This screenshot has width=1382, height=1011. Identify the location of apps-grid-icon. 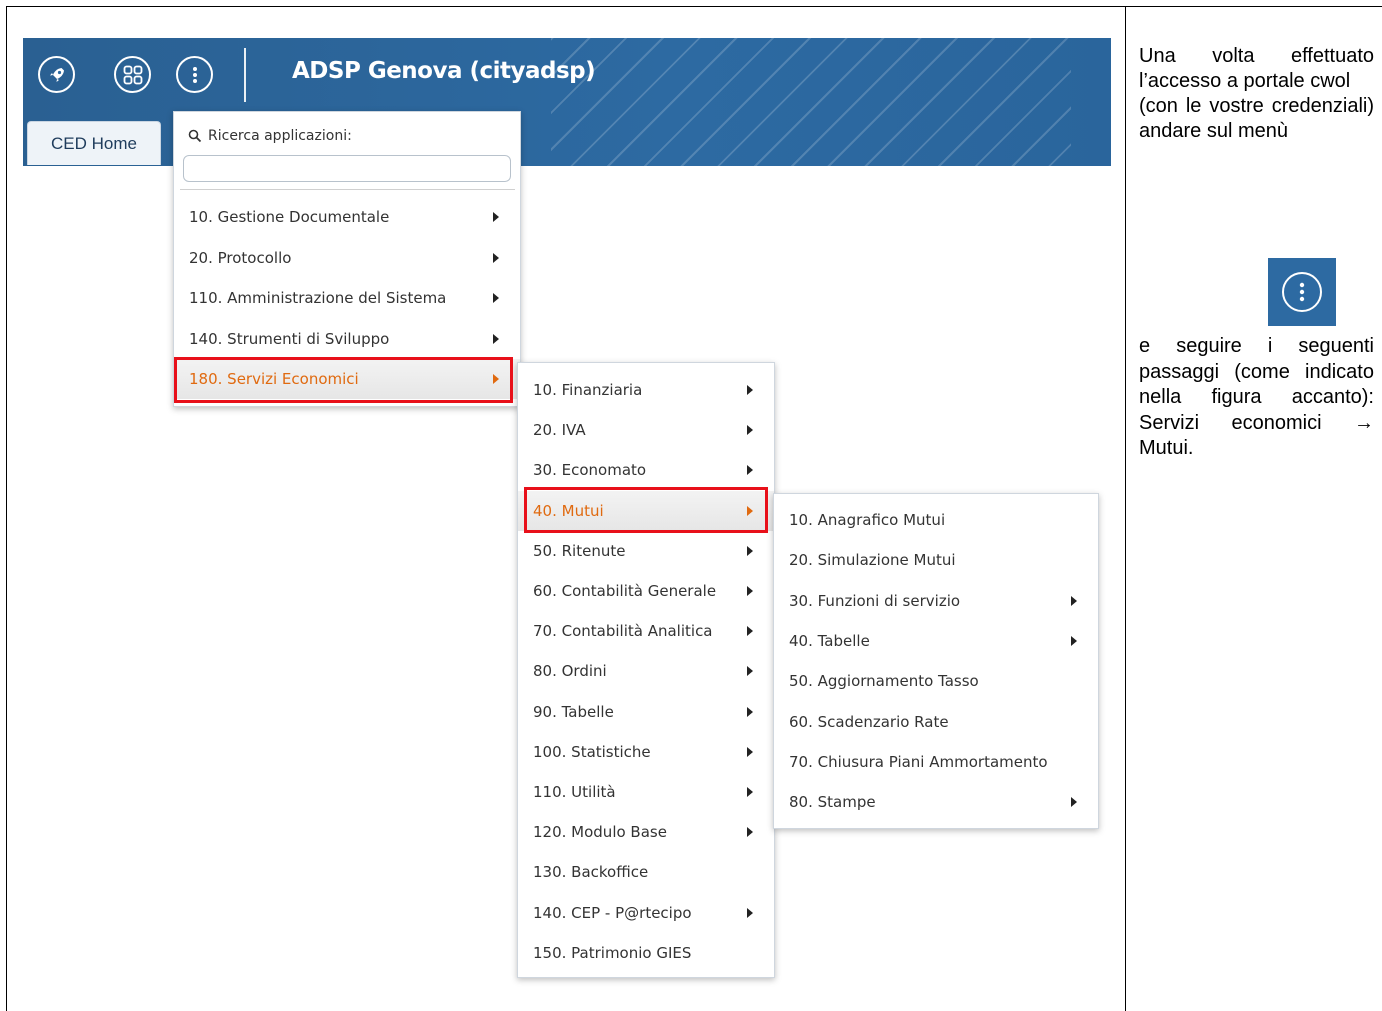
(132, 74).